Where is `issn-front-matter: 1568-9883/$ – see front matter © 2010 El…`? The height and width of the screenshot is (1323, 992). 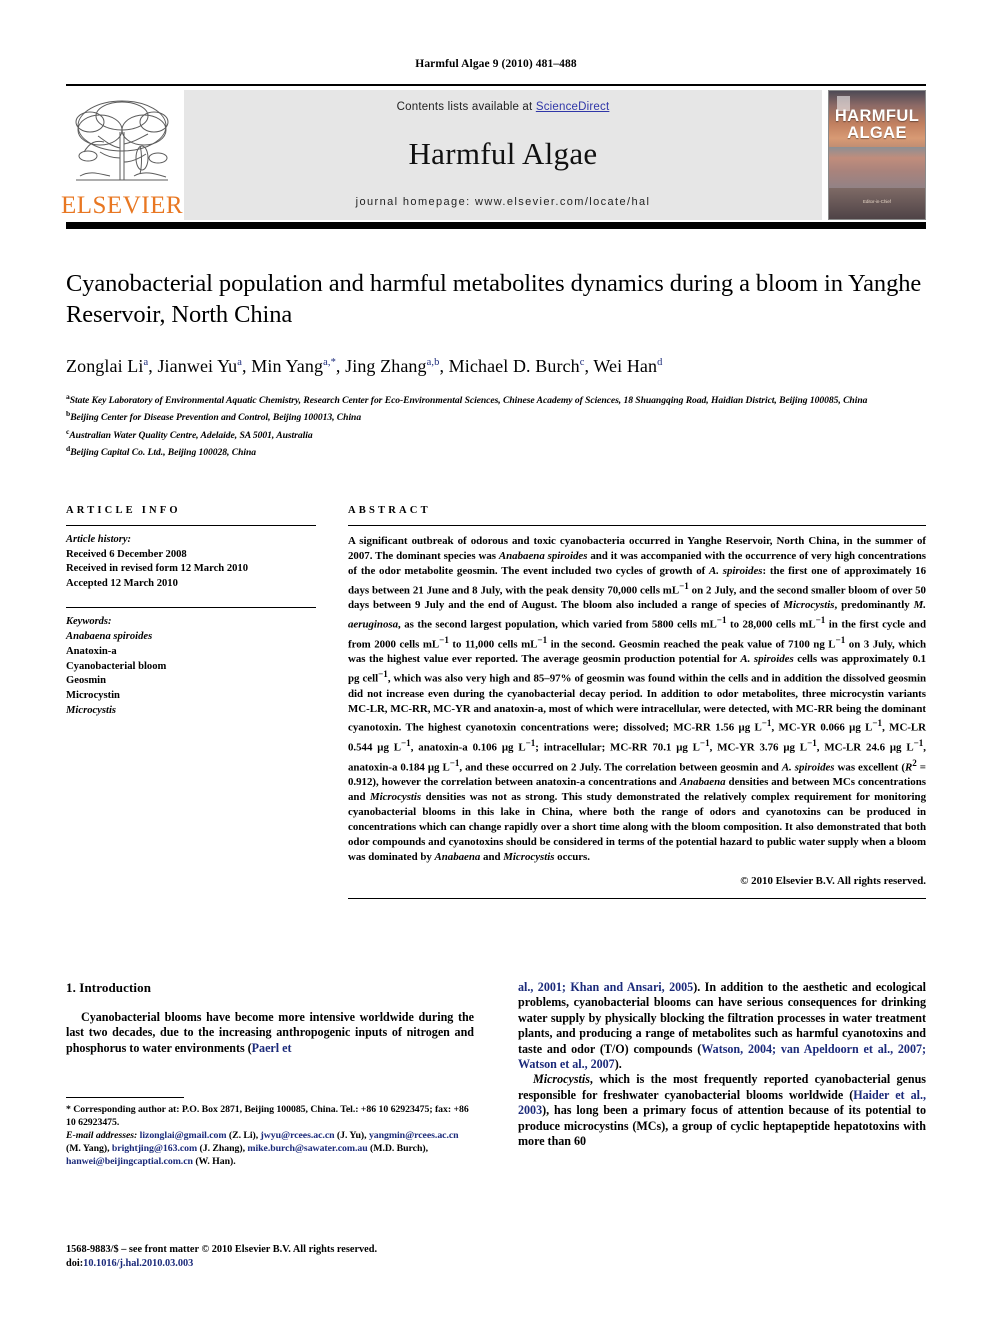 issn-front-matter: 1568-9883/$ – see front matter © 2010 El… is located at coordinates (222, 1249).